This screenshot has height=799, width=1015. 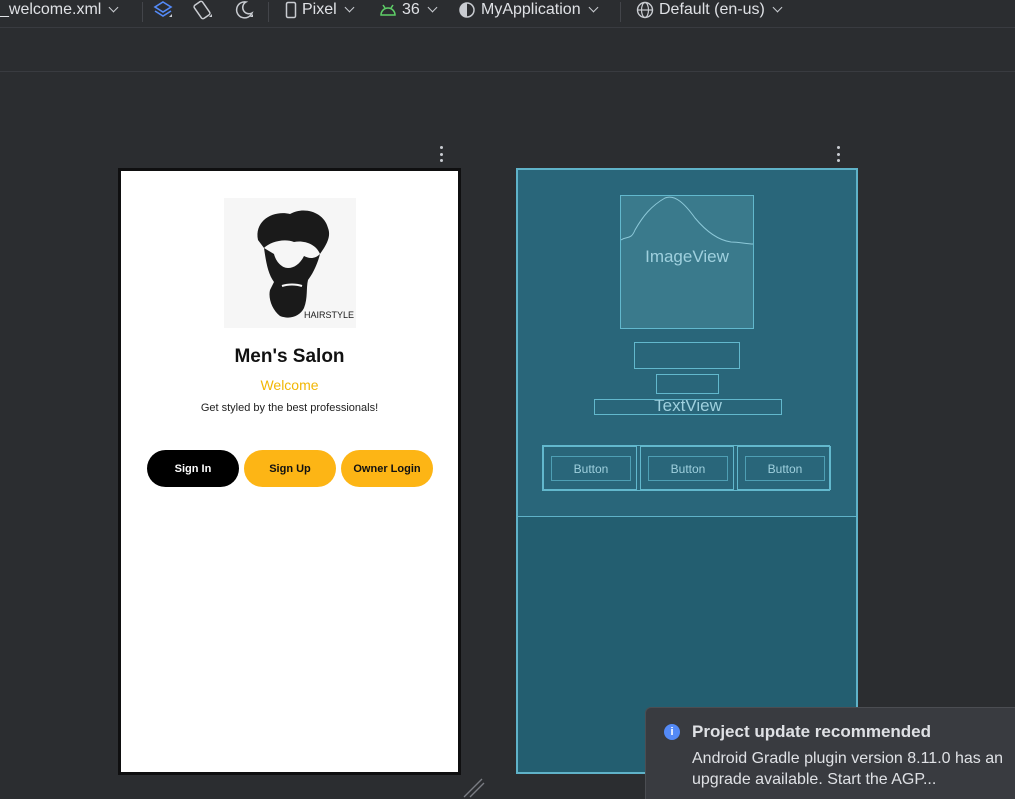 What do you see at coordinates (193, 468) in the screenshot?
I see `sign-in-button: Sign In` at bounding box center [193, 468].